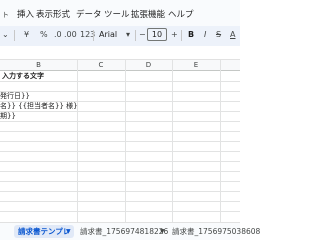 Image resolution: width=320 pixels, height=240 pixels. I want to click on text-color-icon: A, so click(232, 35).